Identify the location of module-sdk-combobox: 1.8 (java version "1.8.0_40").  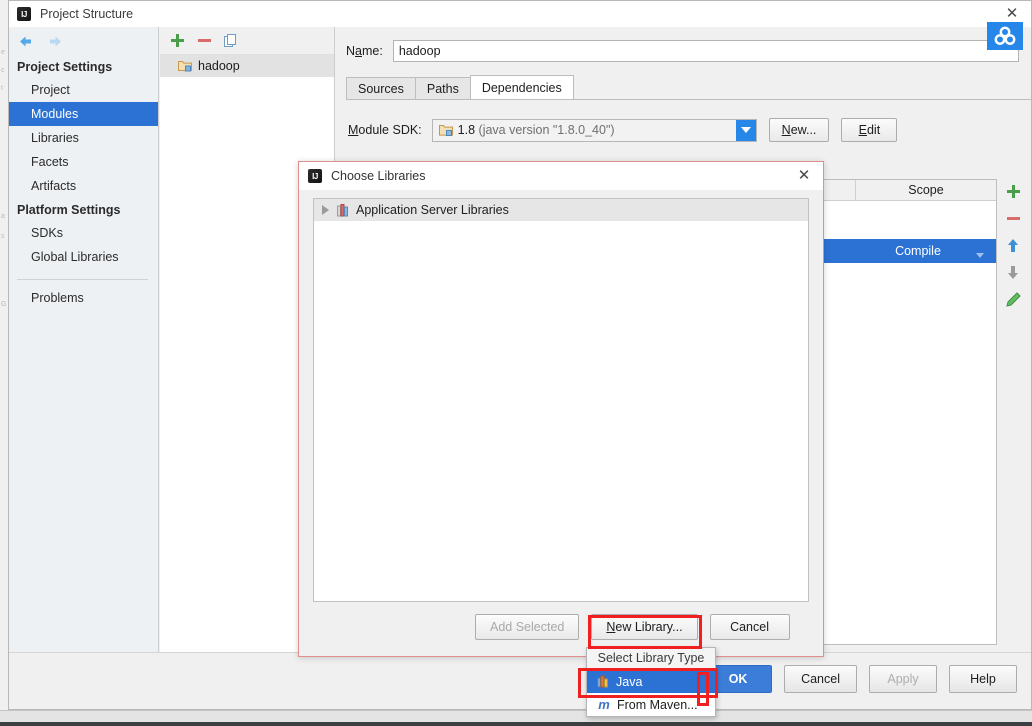
(594, 130).